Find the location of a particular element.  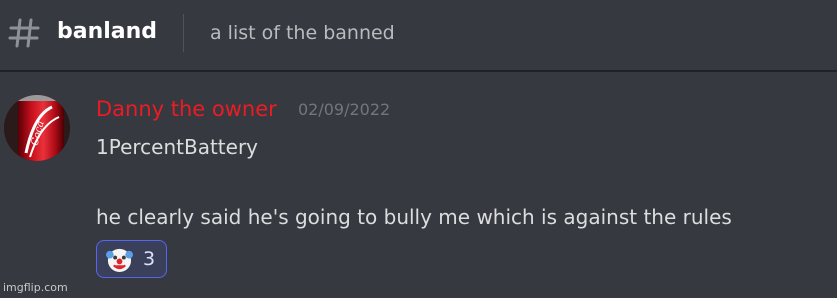

channel-name: banland is located at coordinates (107, 31).